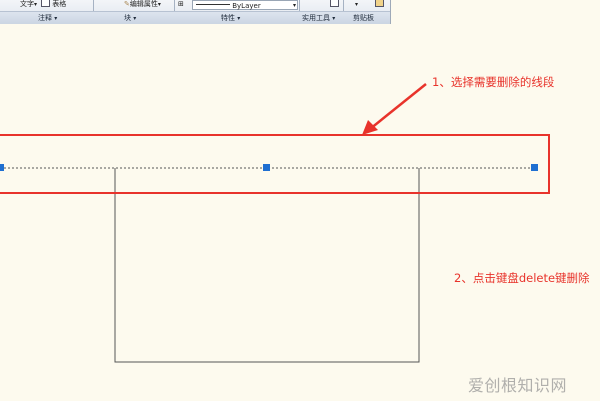  What do you see at coordinates (2, 167) in the screenshot?
I see `grip-handle-left` at bounding box center [2, 167].